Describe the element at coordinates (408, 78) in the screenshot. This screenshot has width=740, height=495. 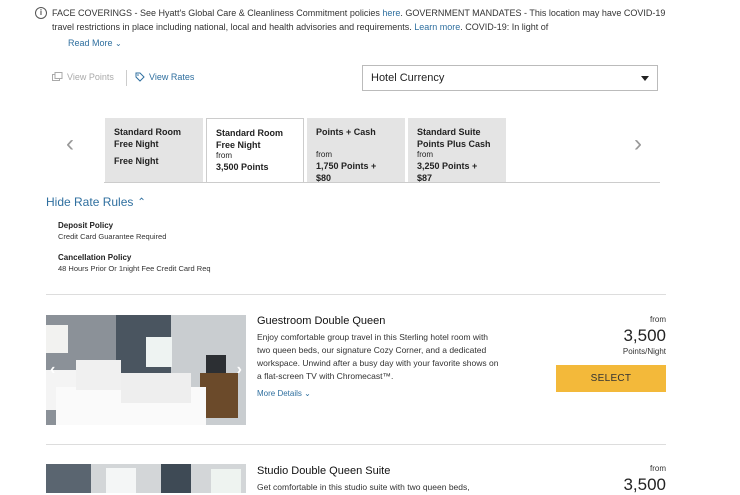
I see `currency-selected-value: Hotel Currency` at that location.